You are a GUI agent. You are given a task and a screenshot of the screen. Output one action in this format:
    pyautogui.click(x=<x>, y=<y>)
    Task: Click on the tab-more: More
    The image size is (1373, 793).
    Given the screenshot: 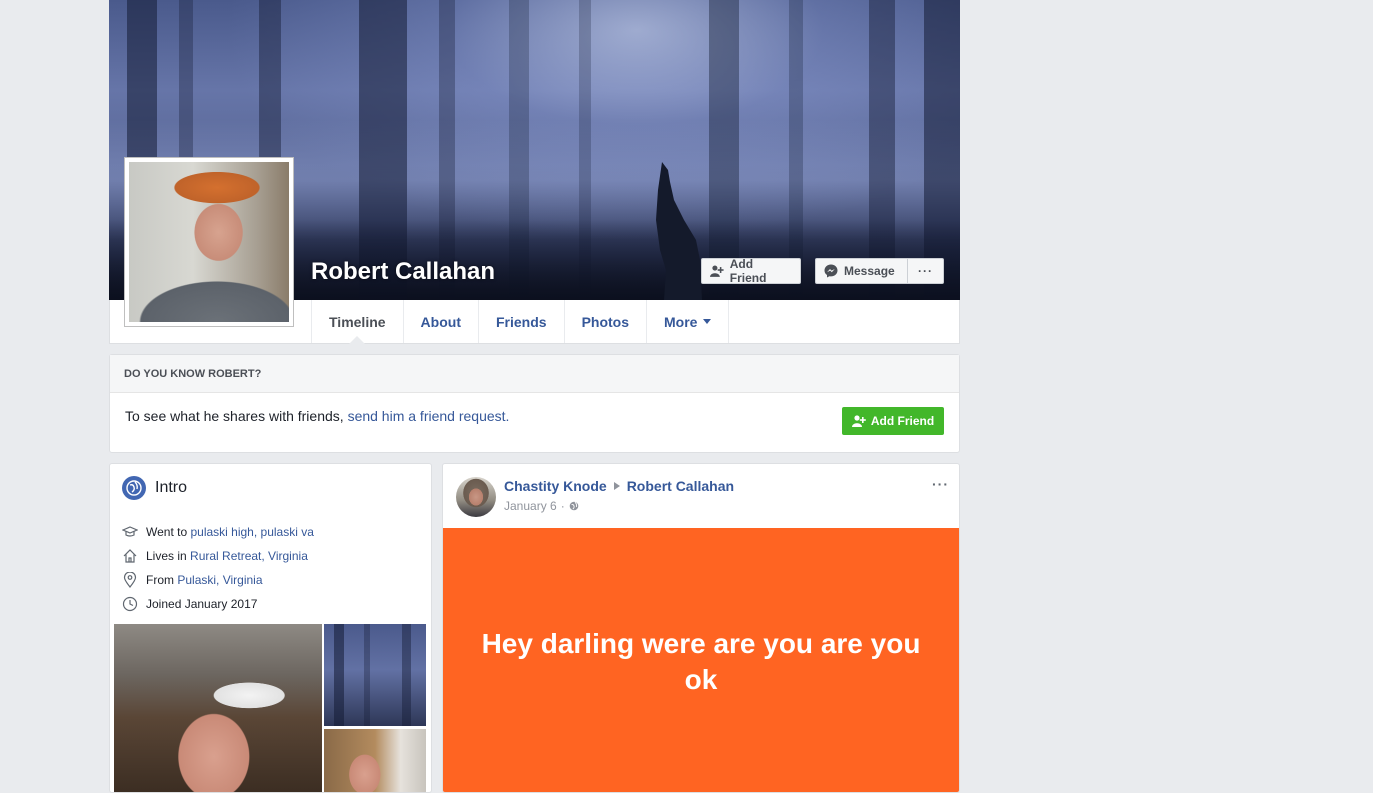 What is the action you would take?
    pyautogui.click(x=688, y=321)
    